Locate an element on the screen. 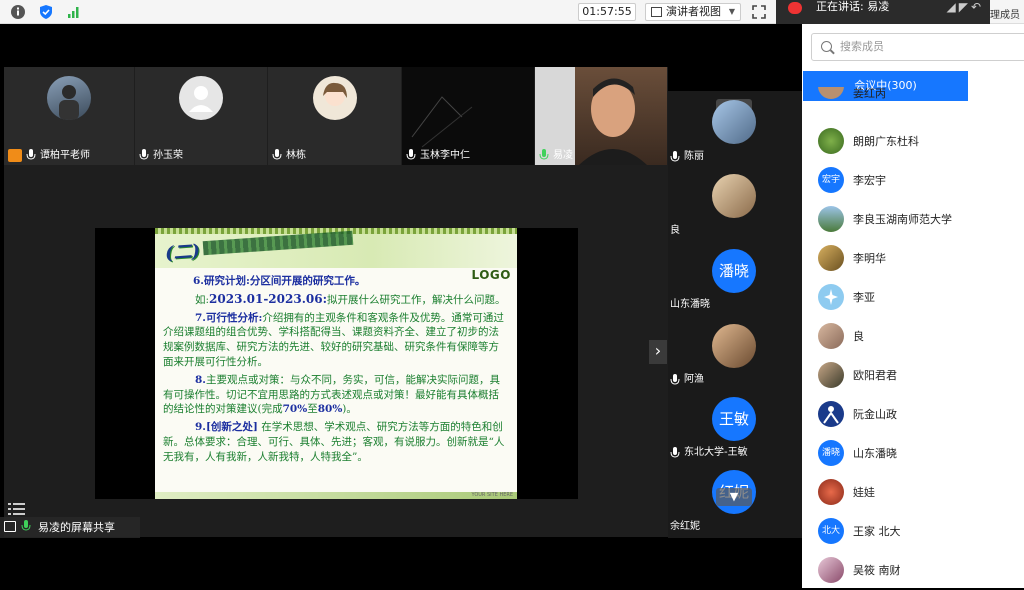  avatar: 潘晓 is located at coordinates (831, 453).